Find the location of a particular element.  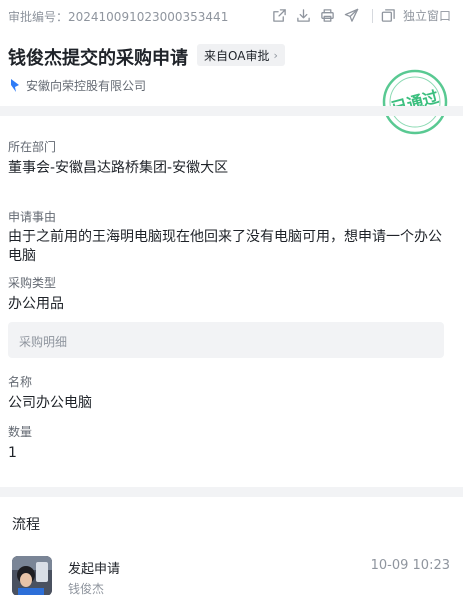

approval-number: 审批编号：202410091023000353441 is located at coordinates (118, 17).